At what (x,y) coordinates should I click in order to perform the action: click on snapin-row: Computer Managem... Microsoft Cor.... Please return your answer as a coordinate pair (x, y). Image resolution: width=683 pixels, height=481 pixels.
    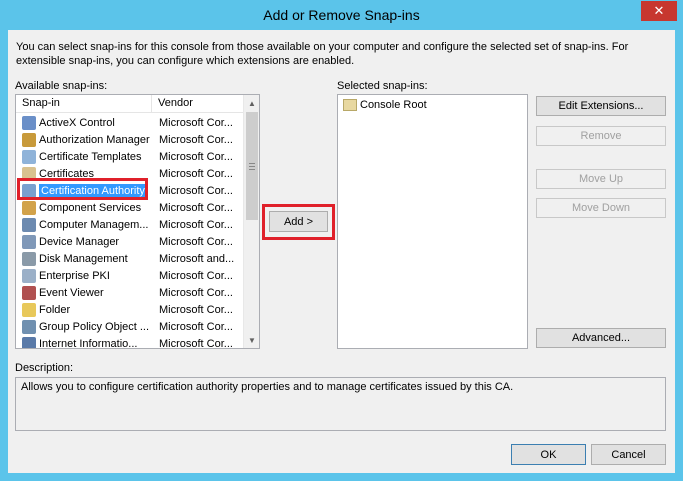
    Looking at the image, I should click on (130, 224).